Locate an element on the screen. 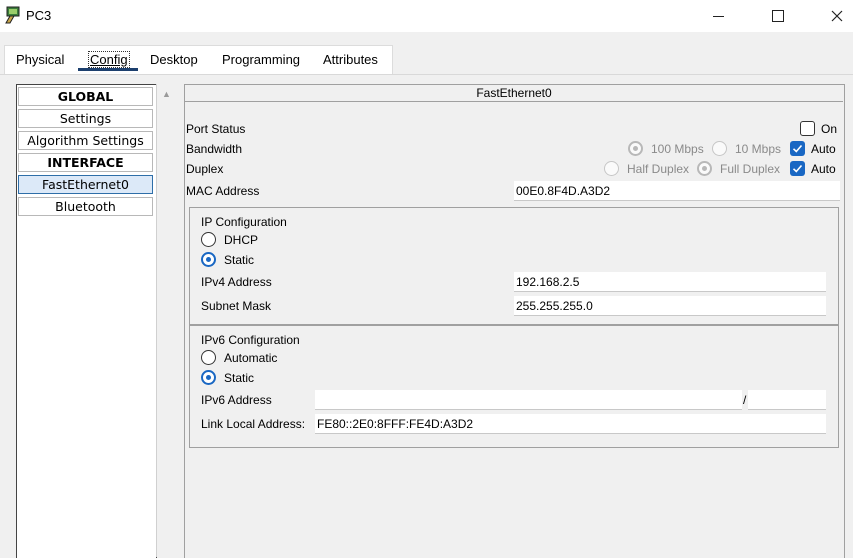 The image size is (853, 558). maximize-icon is located at coordinates (778, 16).